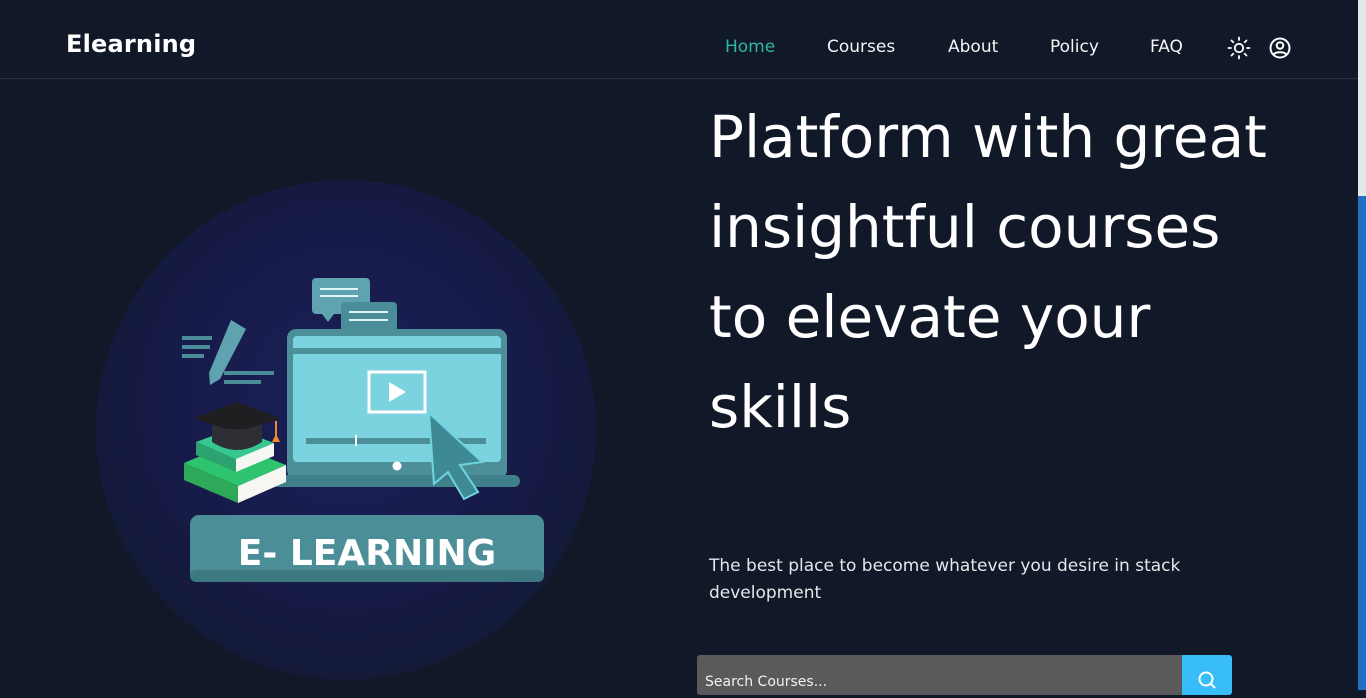 The image size is (1366, 698). I want to click on scrollbar-thumb, so click(1362, 443).